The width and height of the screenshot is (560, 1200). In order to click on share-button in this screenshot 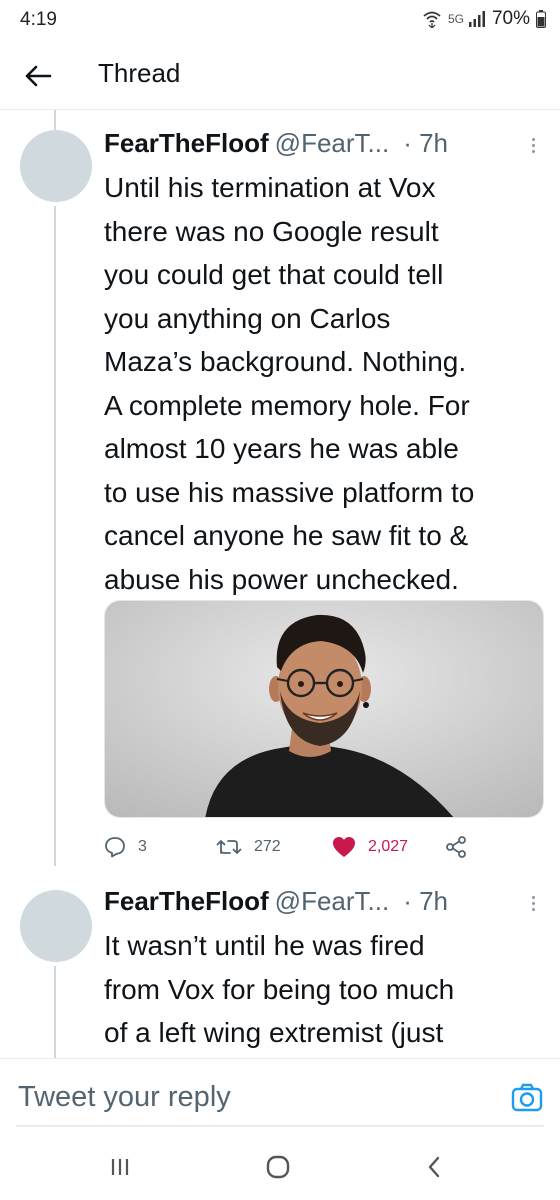, I will do `click(456, 847)`.